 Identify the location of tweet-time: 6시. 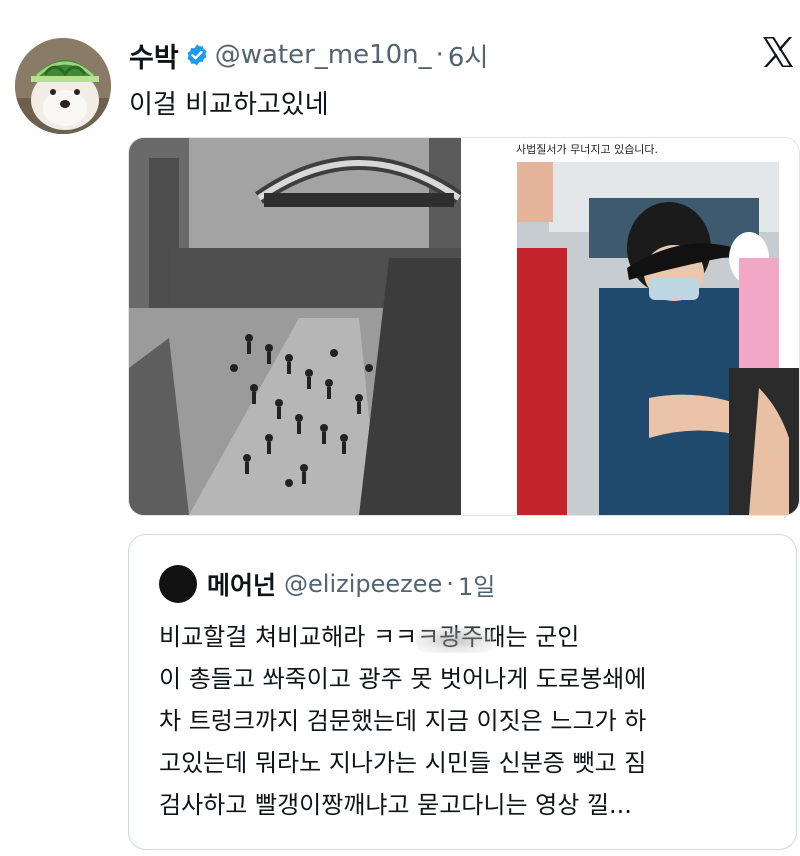
(468, 55).